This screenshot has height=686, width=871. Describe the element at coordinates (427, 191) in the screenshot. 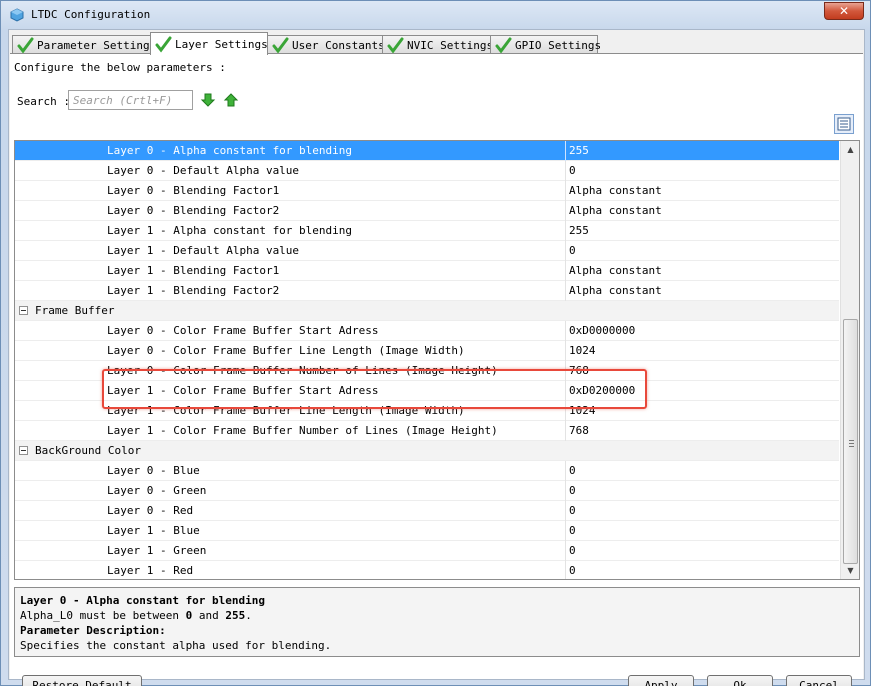

I see `parameter-row: Layer 0 - Blending Factor1 Alpha constant` at that location.